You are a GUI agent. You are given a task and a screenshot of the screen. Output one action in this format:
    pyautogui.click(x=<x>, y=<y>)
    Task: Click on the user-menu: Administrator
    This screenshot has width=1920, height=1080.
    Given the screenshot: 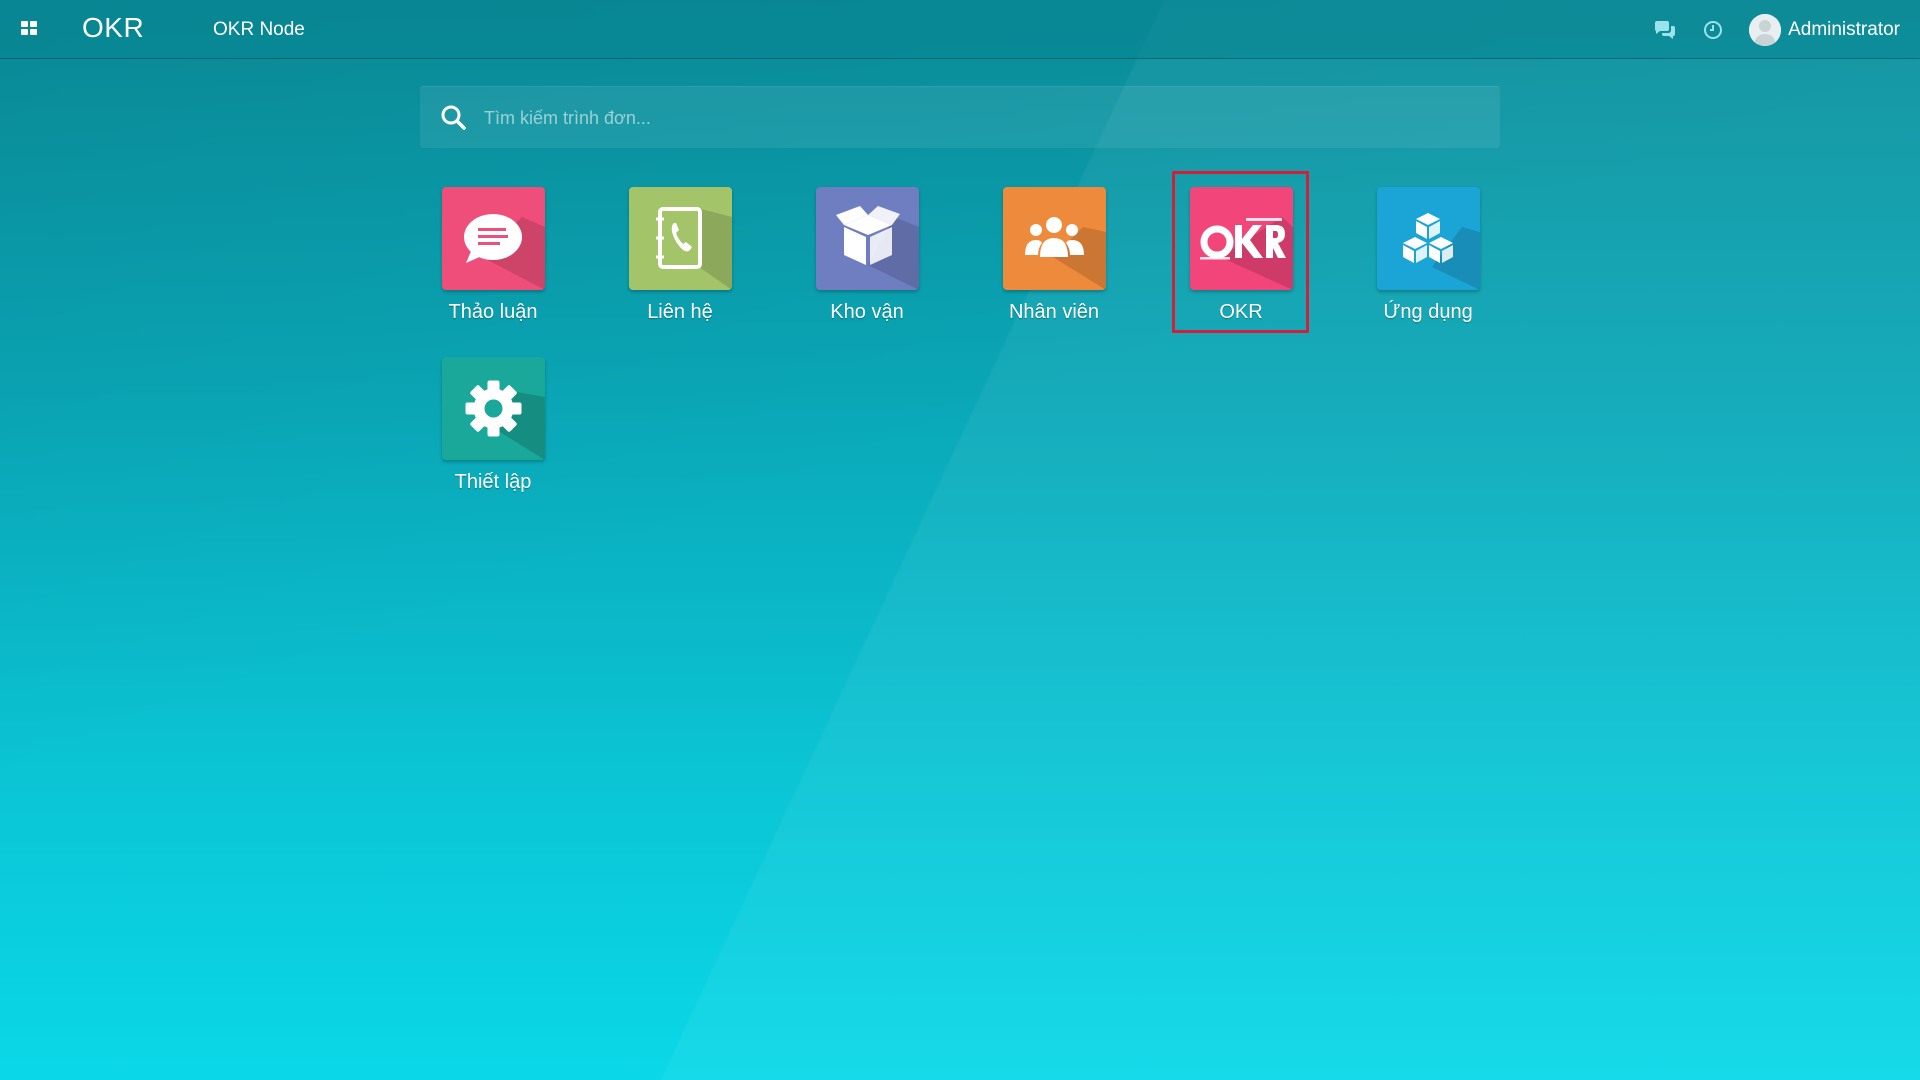 What is the action you would take?
    pyautogui.click(x=1824, y=29)
    